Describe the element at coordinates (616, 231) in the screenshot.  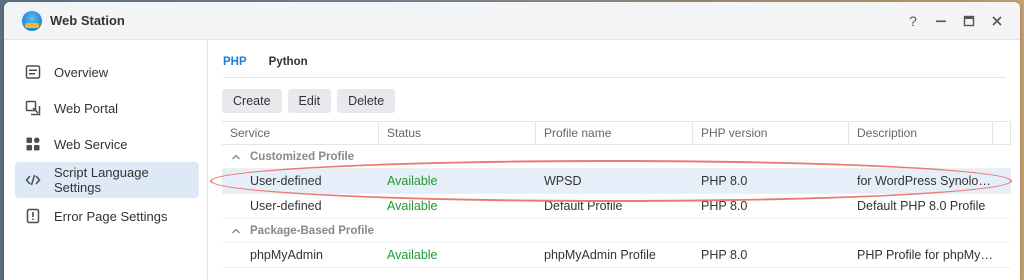
I see `group-header-package-based-profile: Package-Based Profile` at that location.